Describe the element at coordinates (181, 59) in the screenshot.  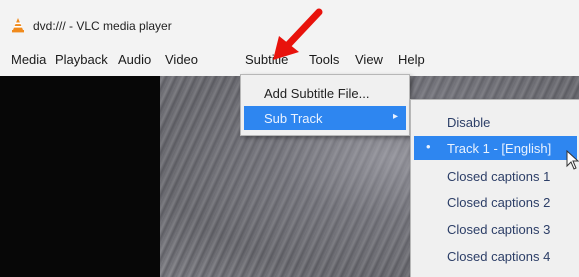
I see `menu-video: Video` at that location.